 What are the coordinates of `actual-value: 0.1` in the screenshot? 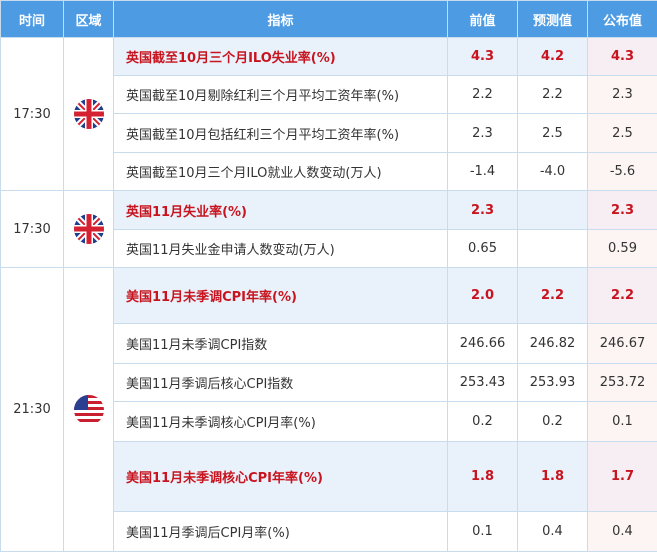 It's located at (622, 422).